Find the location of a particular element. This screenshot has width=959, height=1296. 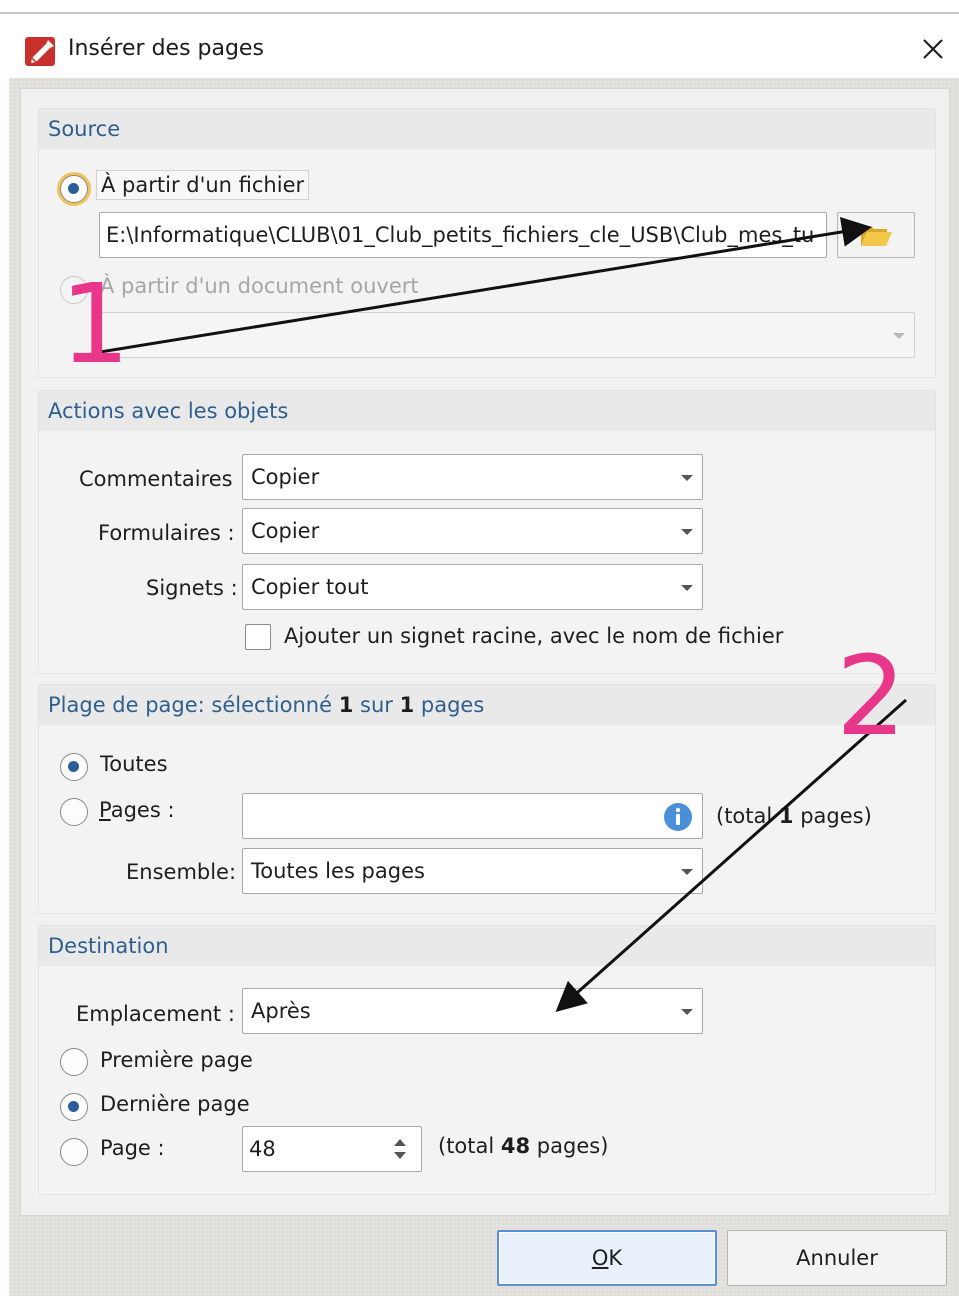

forms-value: Copier is located at coordinates (285, 531).